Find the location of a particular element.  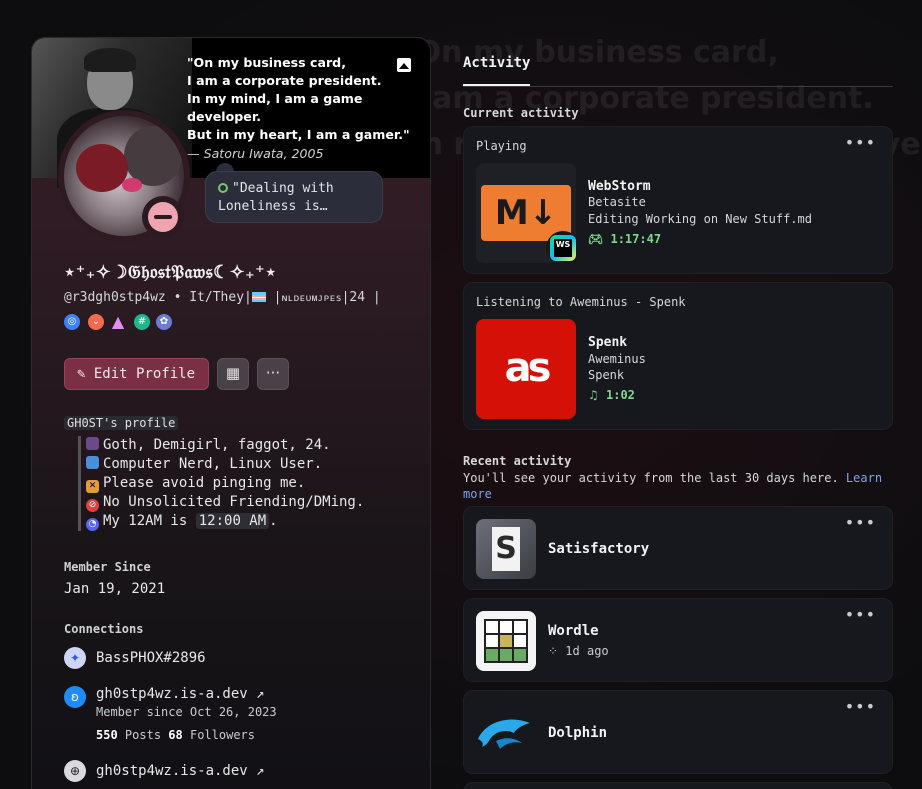

member-since-label: Member Since is located at coordinates (107, 567).